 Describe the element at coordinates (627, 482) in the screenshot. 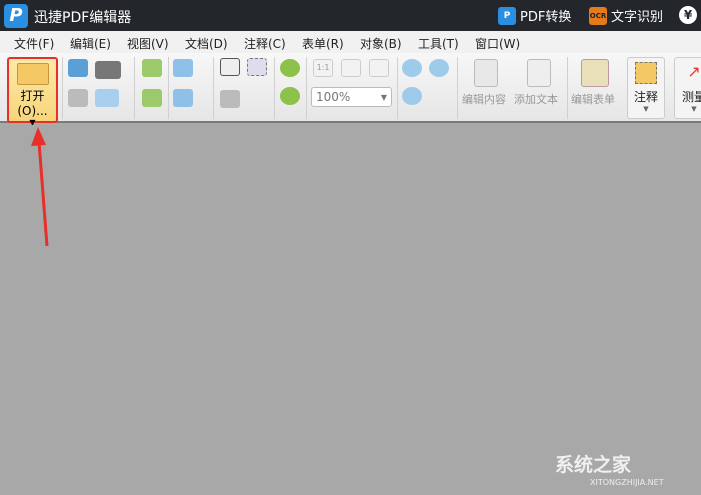

I see `watermark-subtitle: XITONGZHIJIA.NET` at that location.